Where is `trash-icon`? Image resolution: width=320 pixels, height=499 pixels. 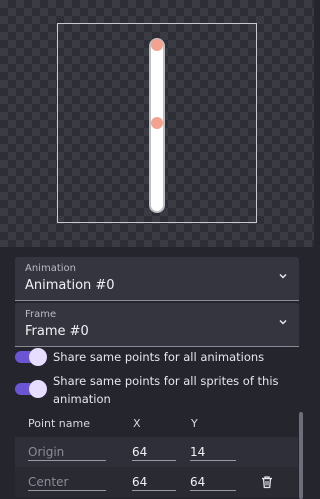
trash-icon is located at coordinates (267, 482).